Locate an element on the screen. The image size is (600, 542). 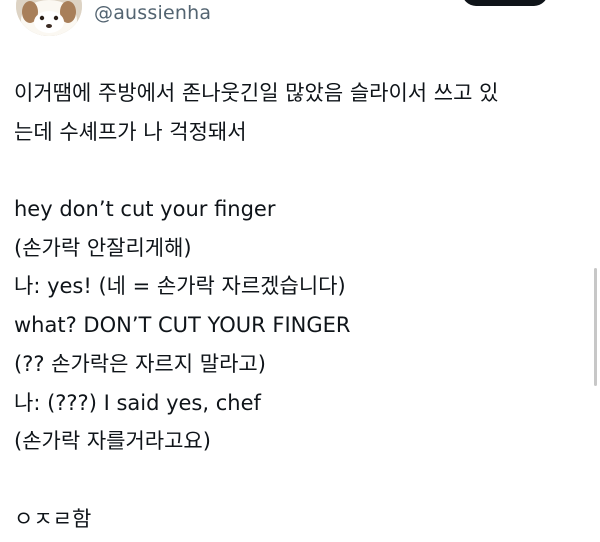
tweet-line: 나: yes! (네 = 손가락 자르겠습니다) is located at coordinates (180, 286).